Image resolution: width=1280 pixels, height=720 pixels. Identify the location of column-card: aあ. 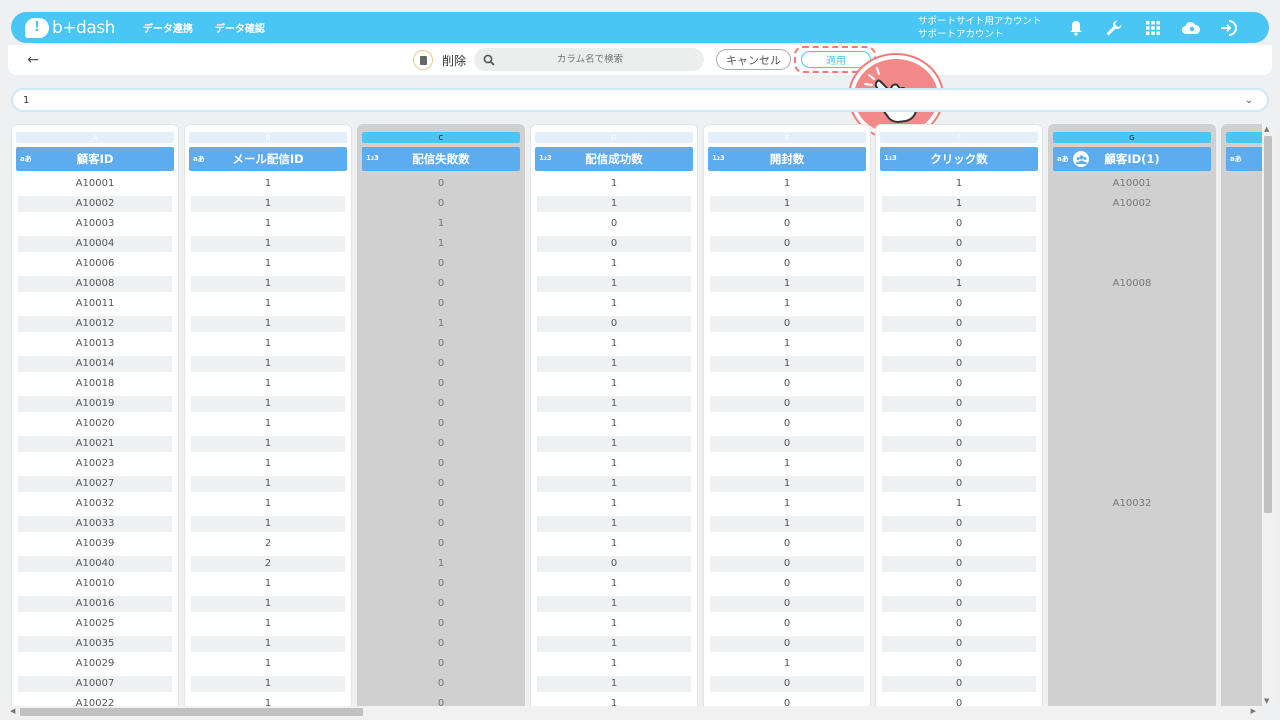
(1241, 415).